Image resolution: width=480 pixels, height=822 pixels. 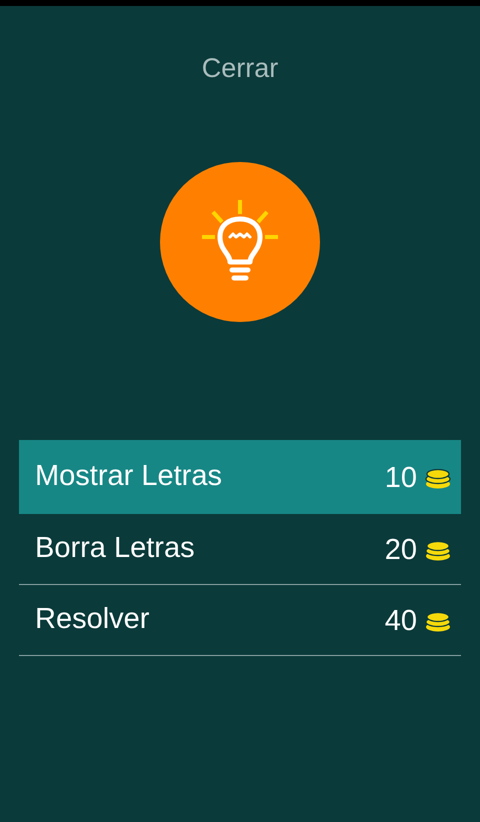 I want to click on hint-option: Resolver 40, so click(x=240, y=620).